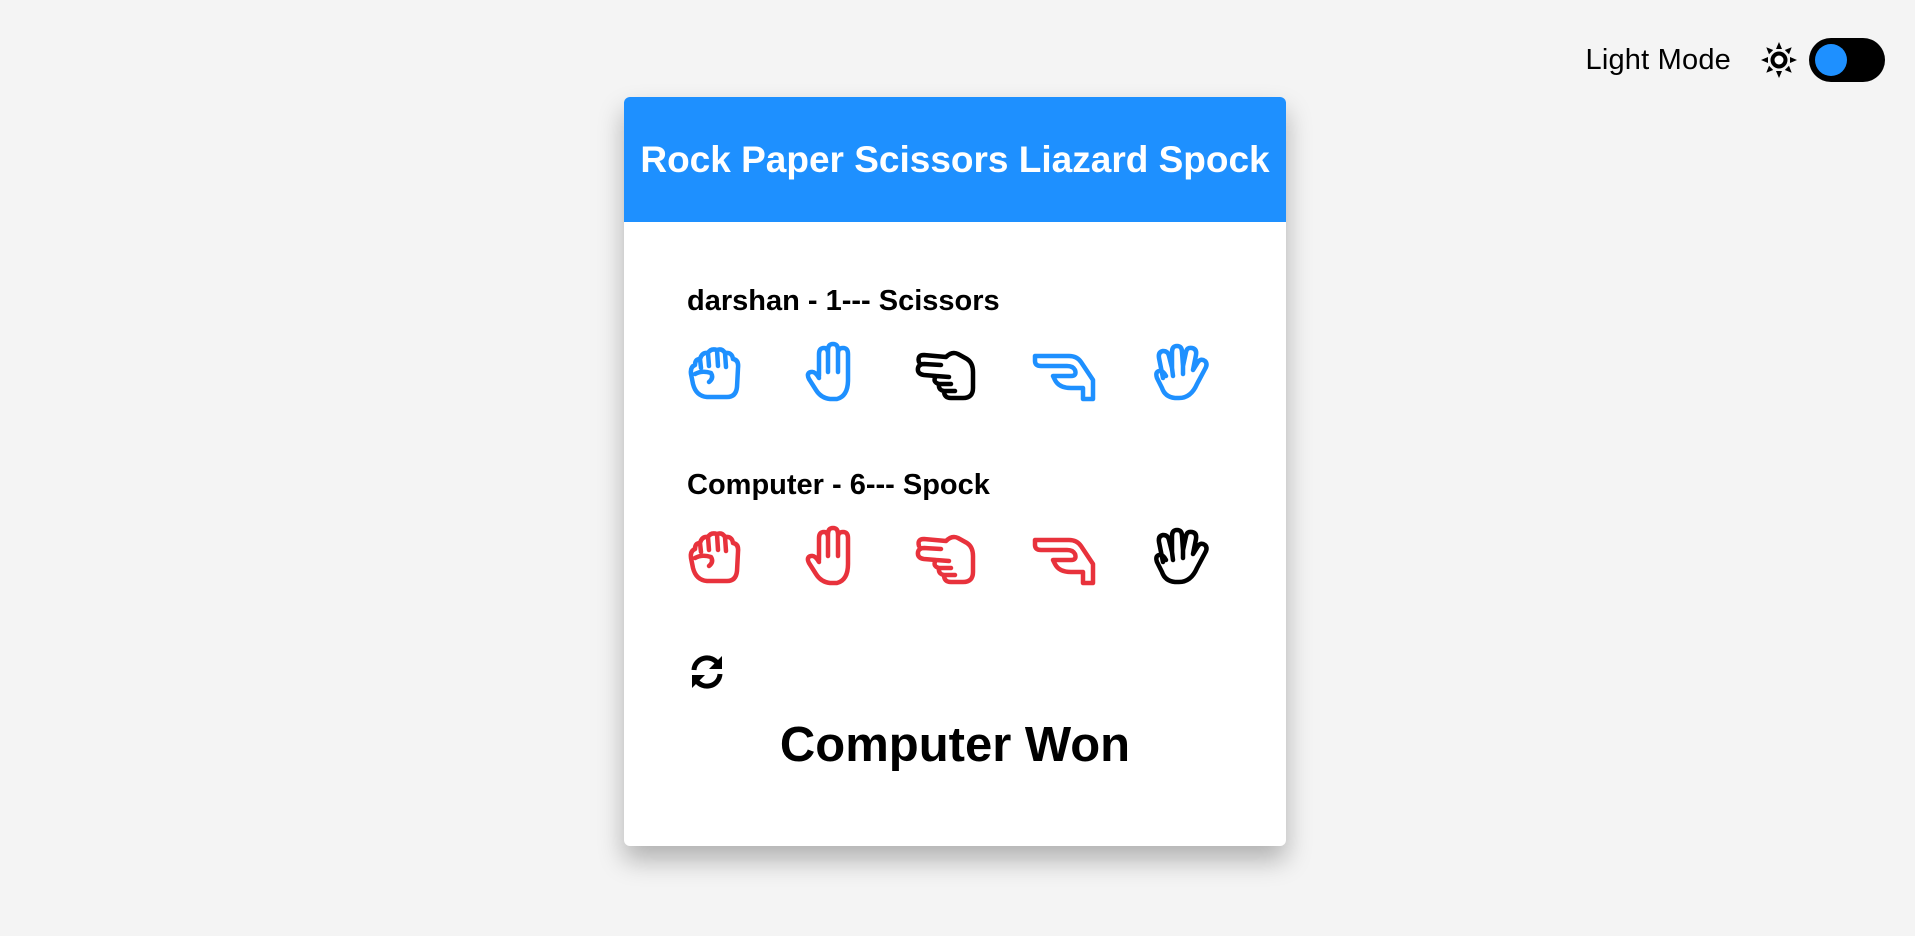 The height and width of the screenshot is (936, 1915). I want to click on computer-score-label: Computer - 6--- Spock, so click(838, 485).